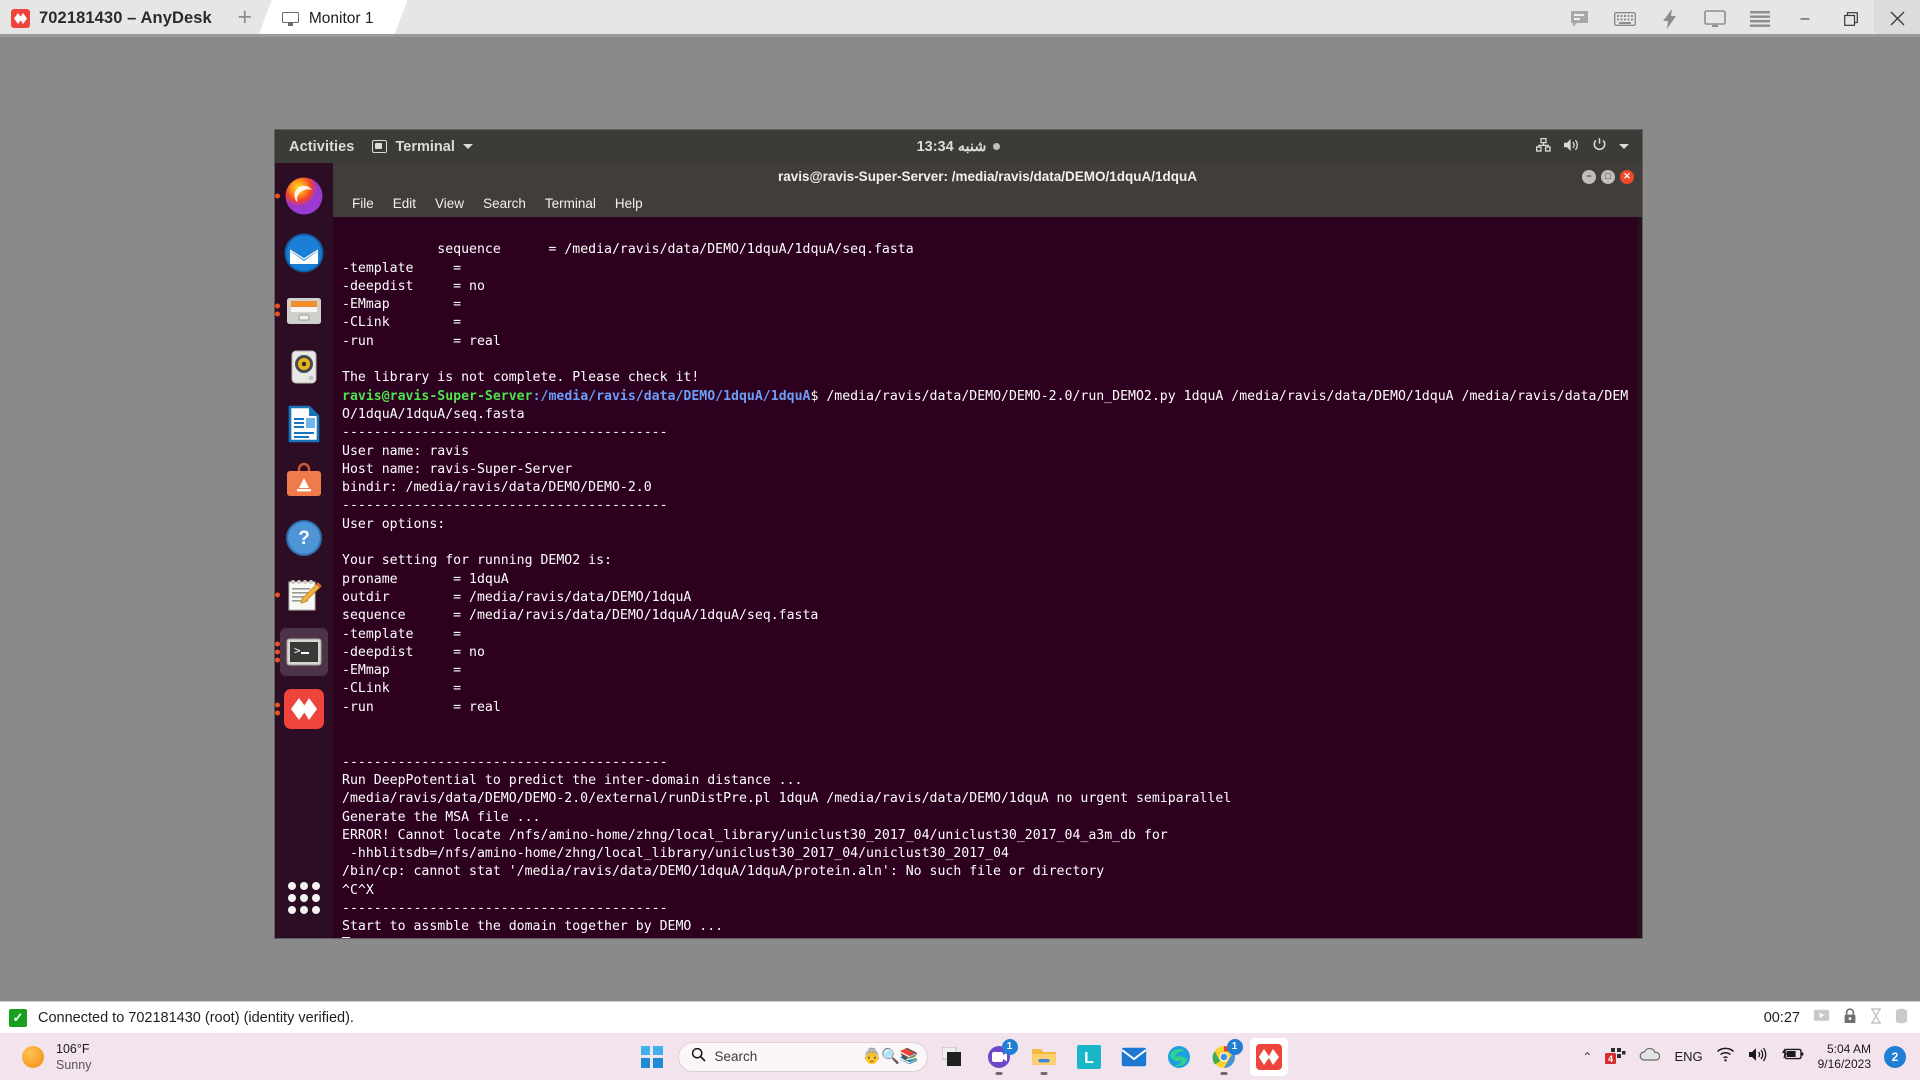  I want to click on keyboard-icon, so click(1624, 18).